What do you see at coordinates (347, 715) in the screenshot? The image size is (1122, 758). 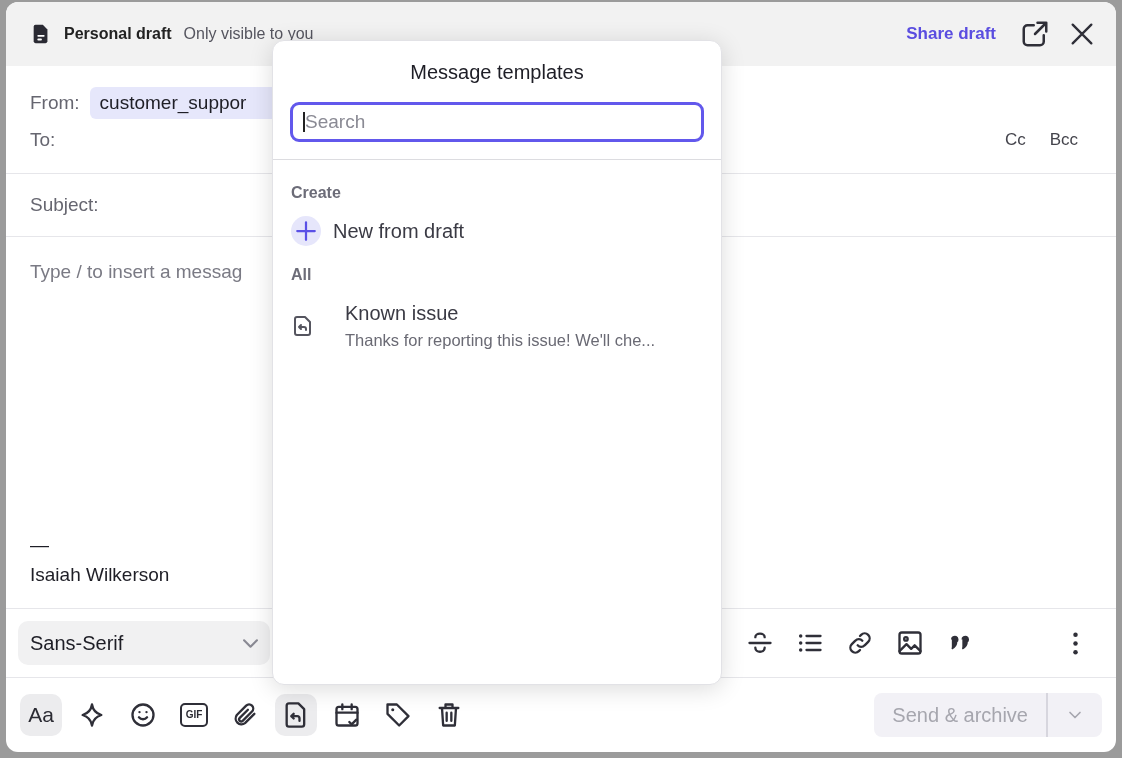 I see `calendar-check-icon` at bounding box center [347, 715].